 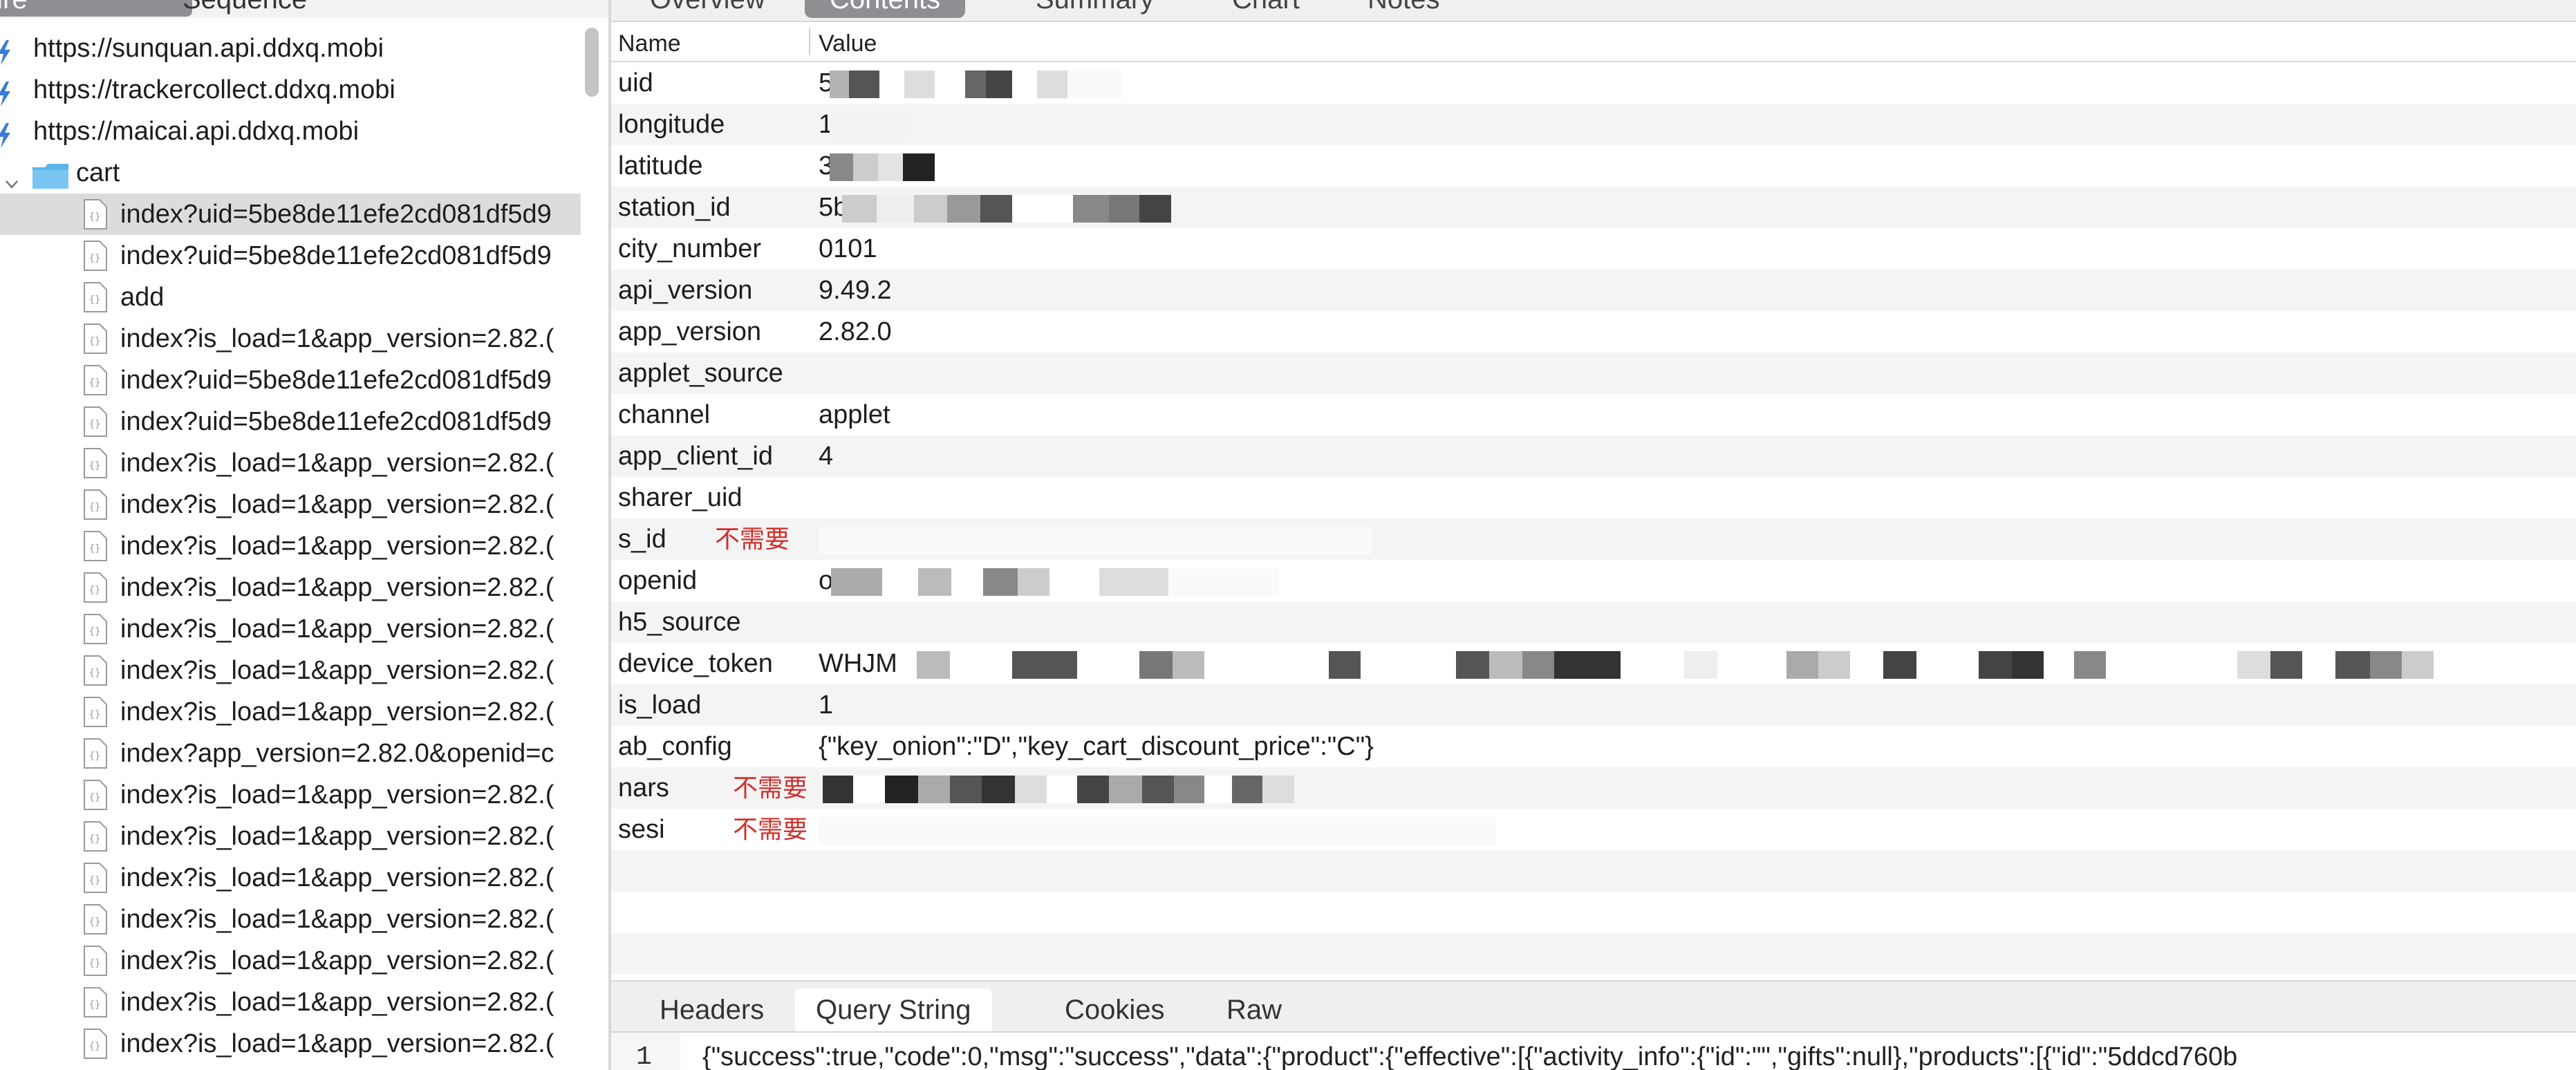 What do you see at coordinates (707, 9) in the screenshot?
I see `tab-overview: Overview` at bounding box center [707, 9].